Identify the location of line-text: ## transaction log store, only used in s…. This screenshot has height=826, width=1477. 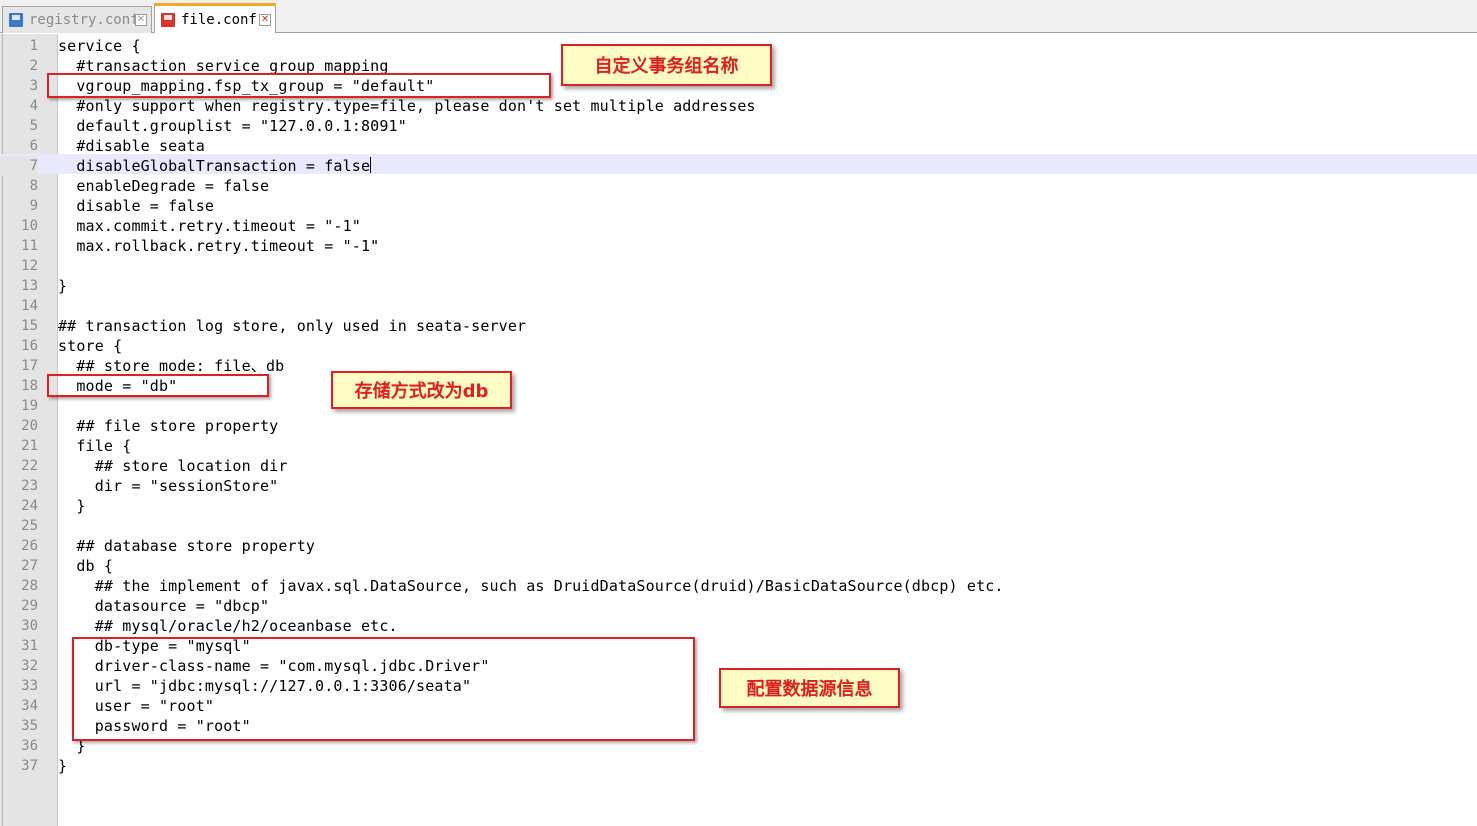
(292, 326).